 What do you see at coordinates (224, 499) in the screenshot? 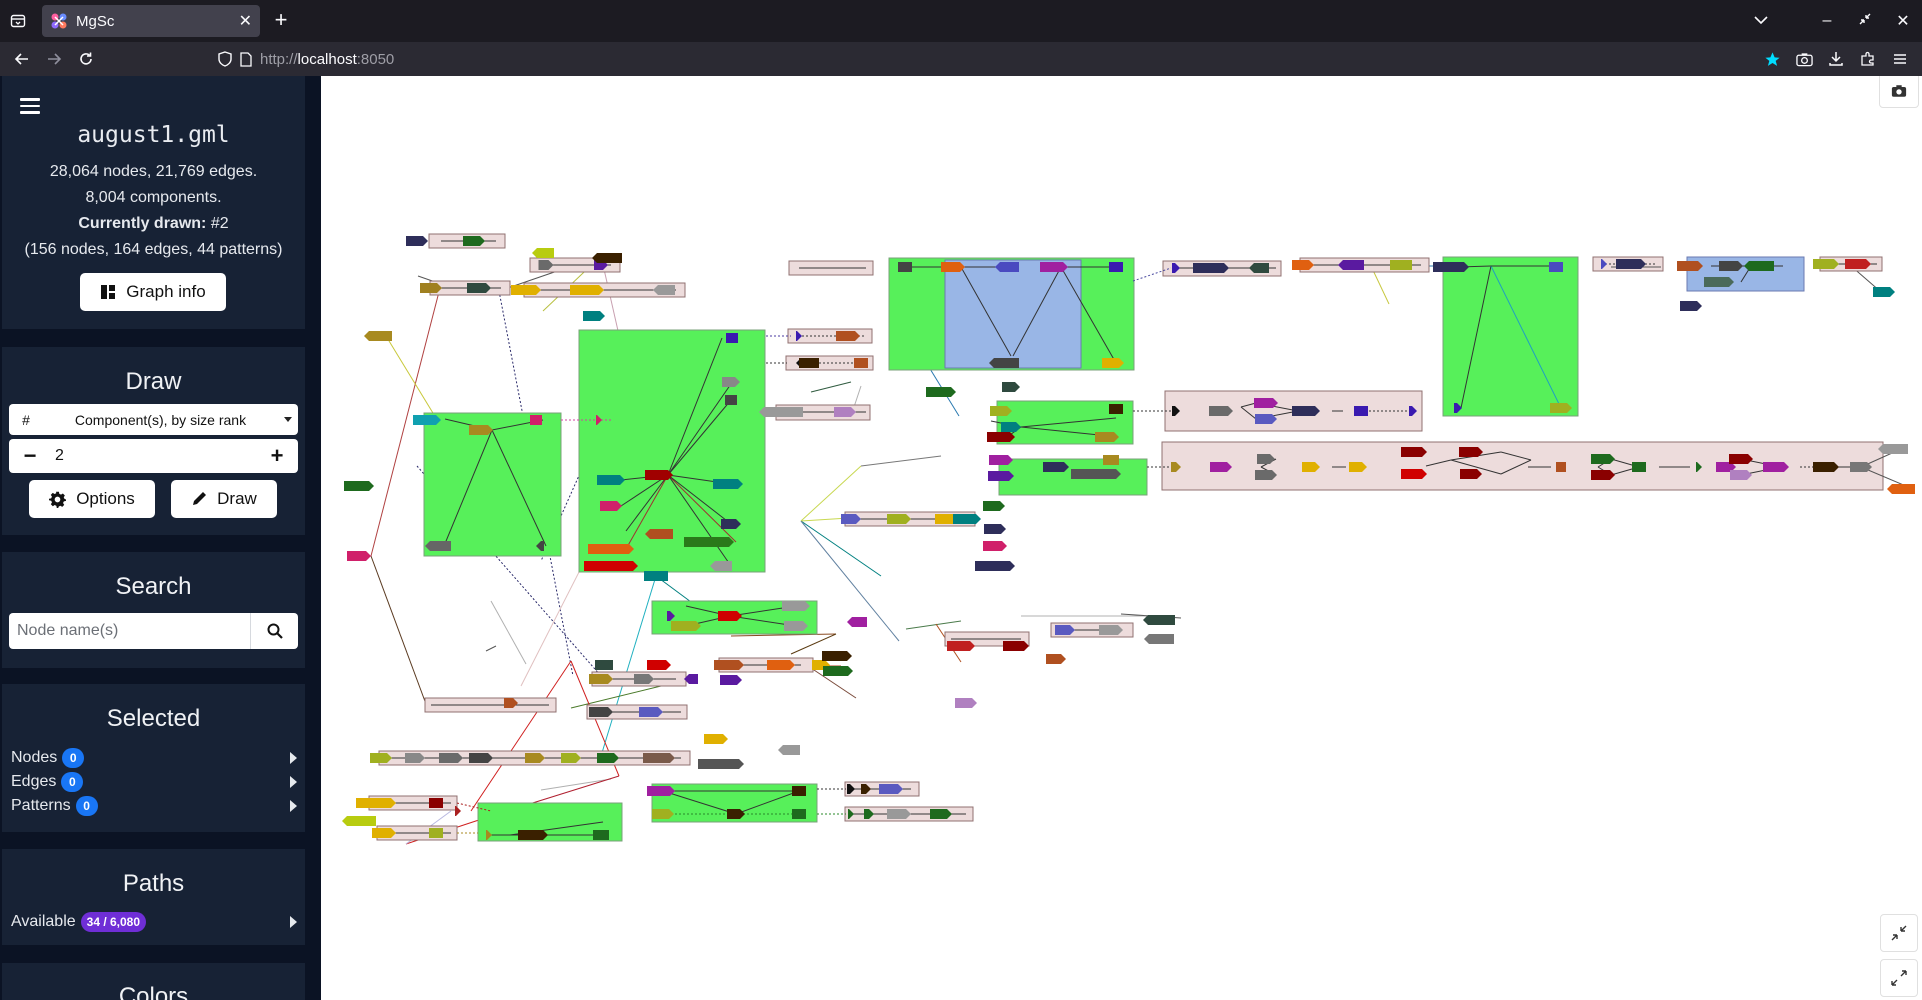
I see `draw-button: Draw` at bounding box center [224, 499].